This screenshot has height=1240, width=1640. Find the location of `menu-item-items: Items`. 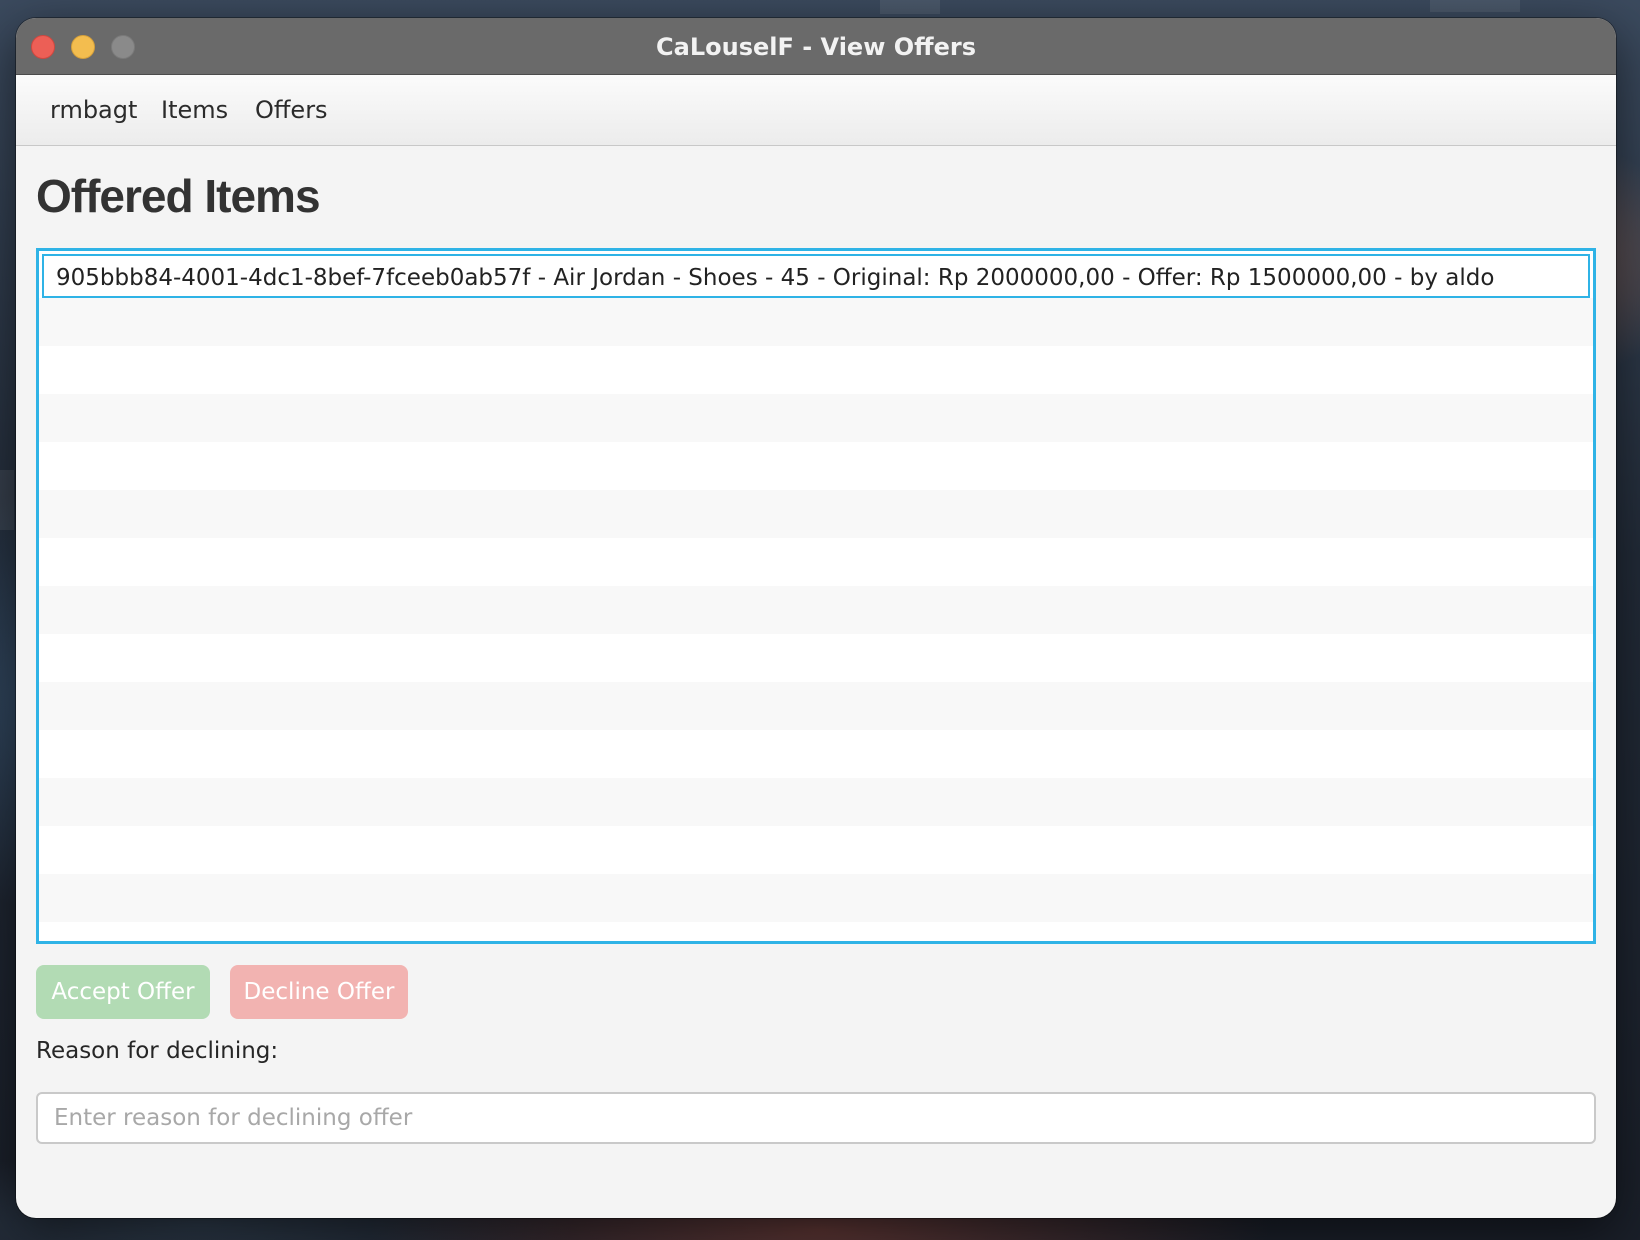

menu-item-items: Items is located at coordinates (194, 110).